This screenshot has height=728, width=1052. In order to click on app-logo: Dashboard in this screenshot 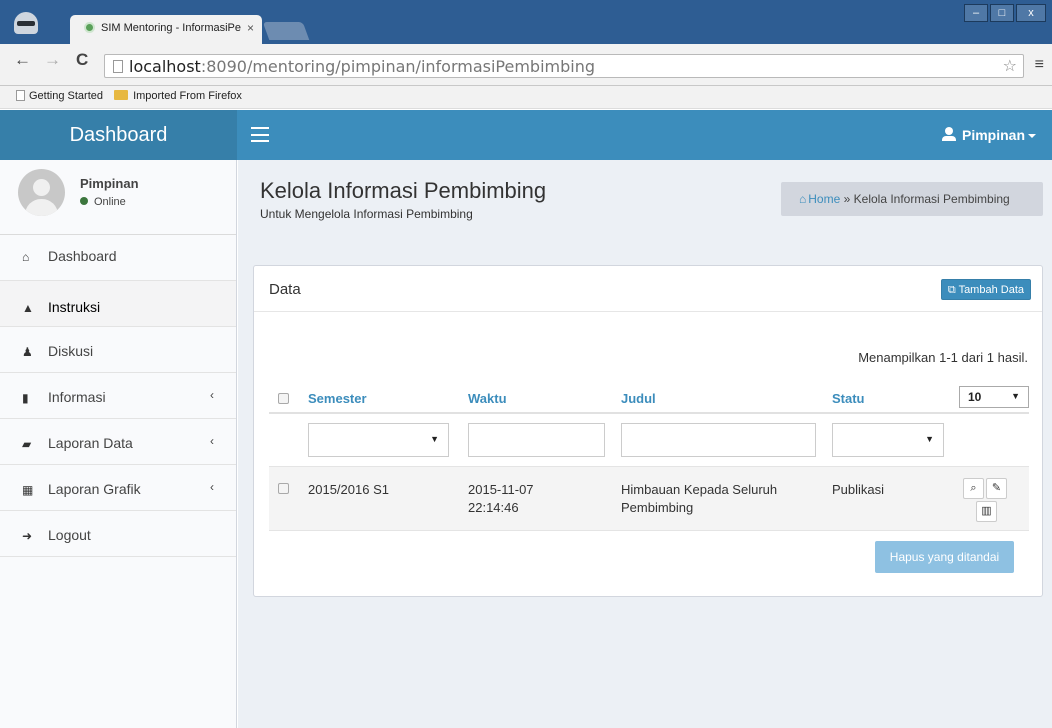, I will do `click(118, 135)`.